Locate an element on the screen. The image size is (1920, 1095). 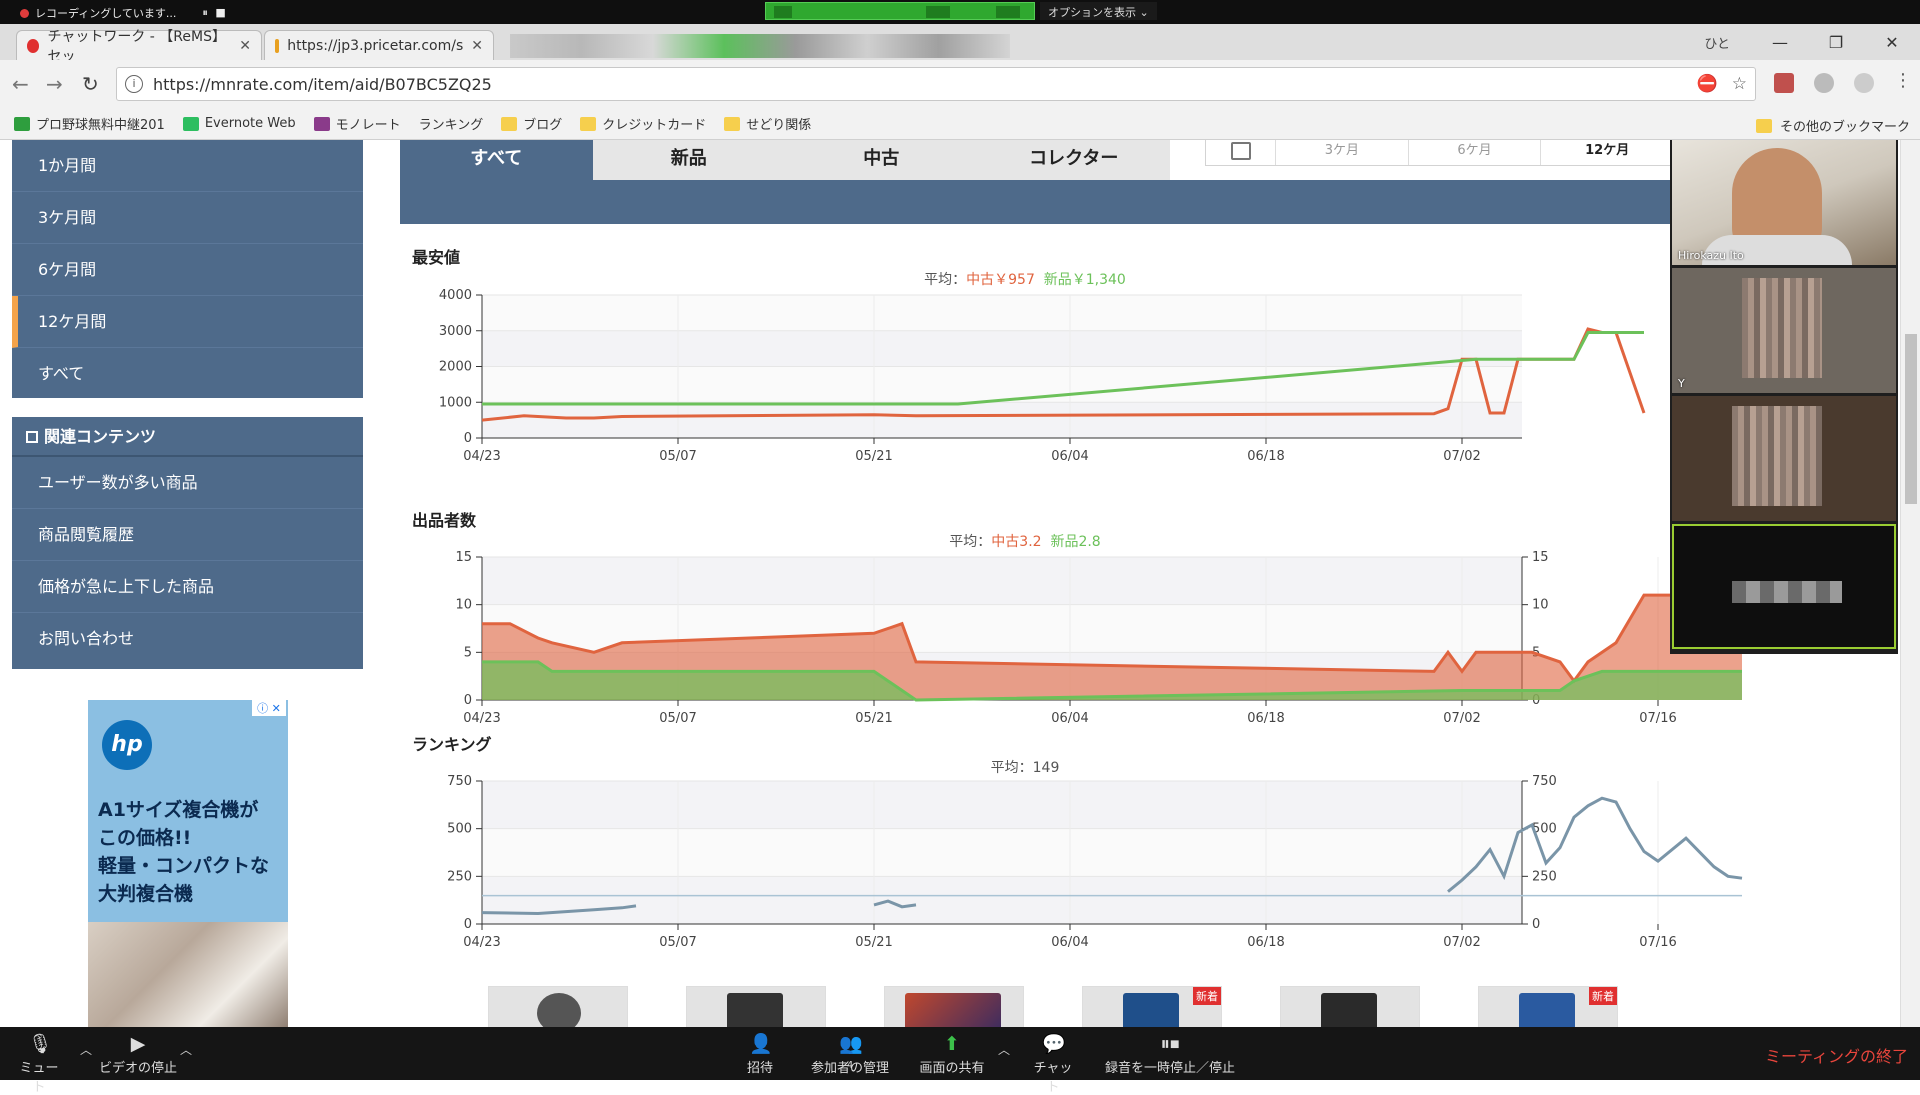
bookmark-baseball: プロ野球無料中継201 is located at coordinates (89, 123).